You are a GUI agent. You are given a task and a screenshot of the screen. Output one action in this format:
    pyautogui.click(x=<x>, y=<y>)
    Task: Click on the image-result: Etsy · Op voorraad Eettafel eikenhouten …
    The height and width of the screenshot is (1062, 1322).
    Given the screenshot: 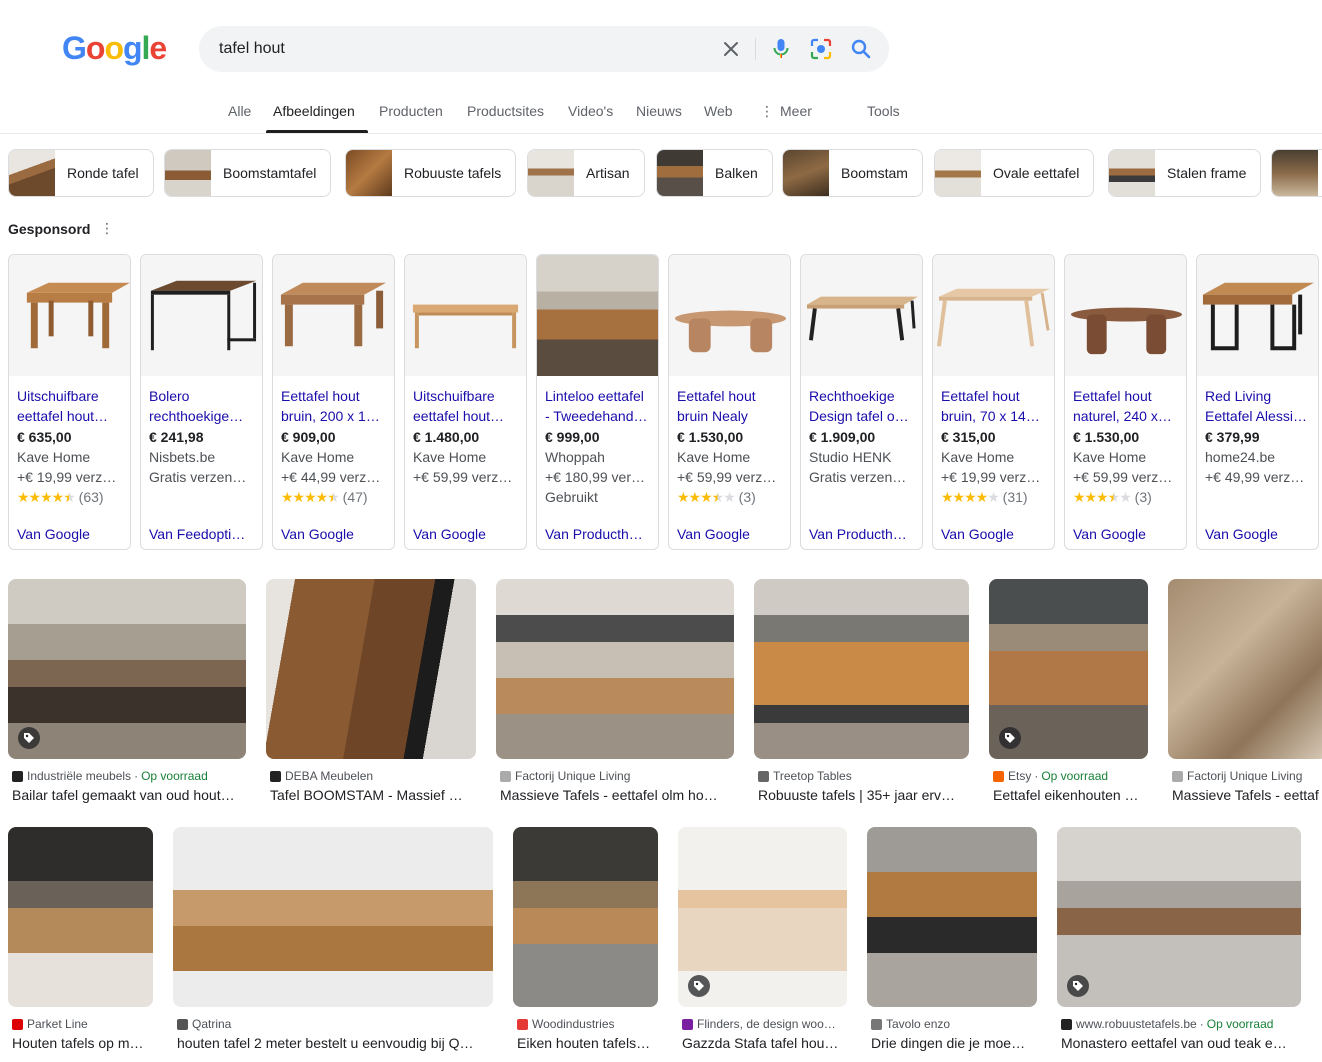 What is the action you would take?
    pyautogui.click(x=1068, y=692)
    